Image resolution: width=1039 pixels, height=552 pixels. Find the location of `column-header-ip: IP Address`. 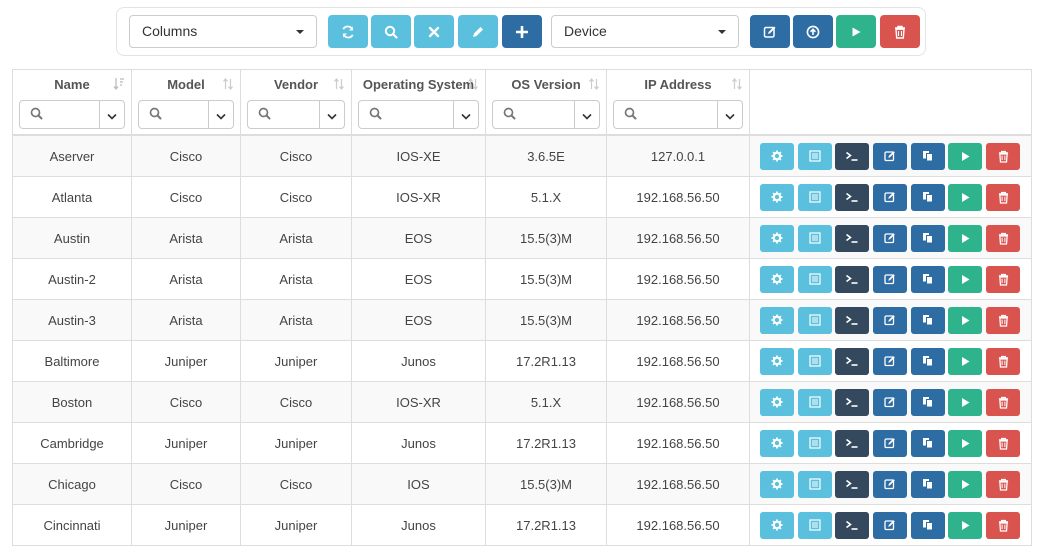

column-header-ip: IP Address is located at coordinates (678, 102).